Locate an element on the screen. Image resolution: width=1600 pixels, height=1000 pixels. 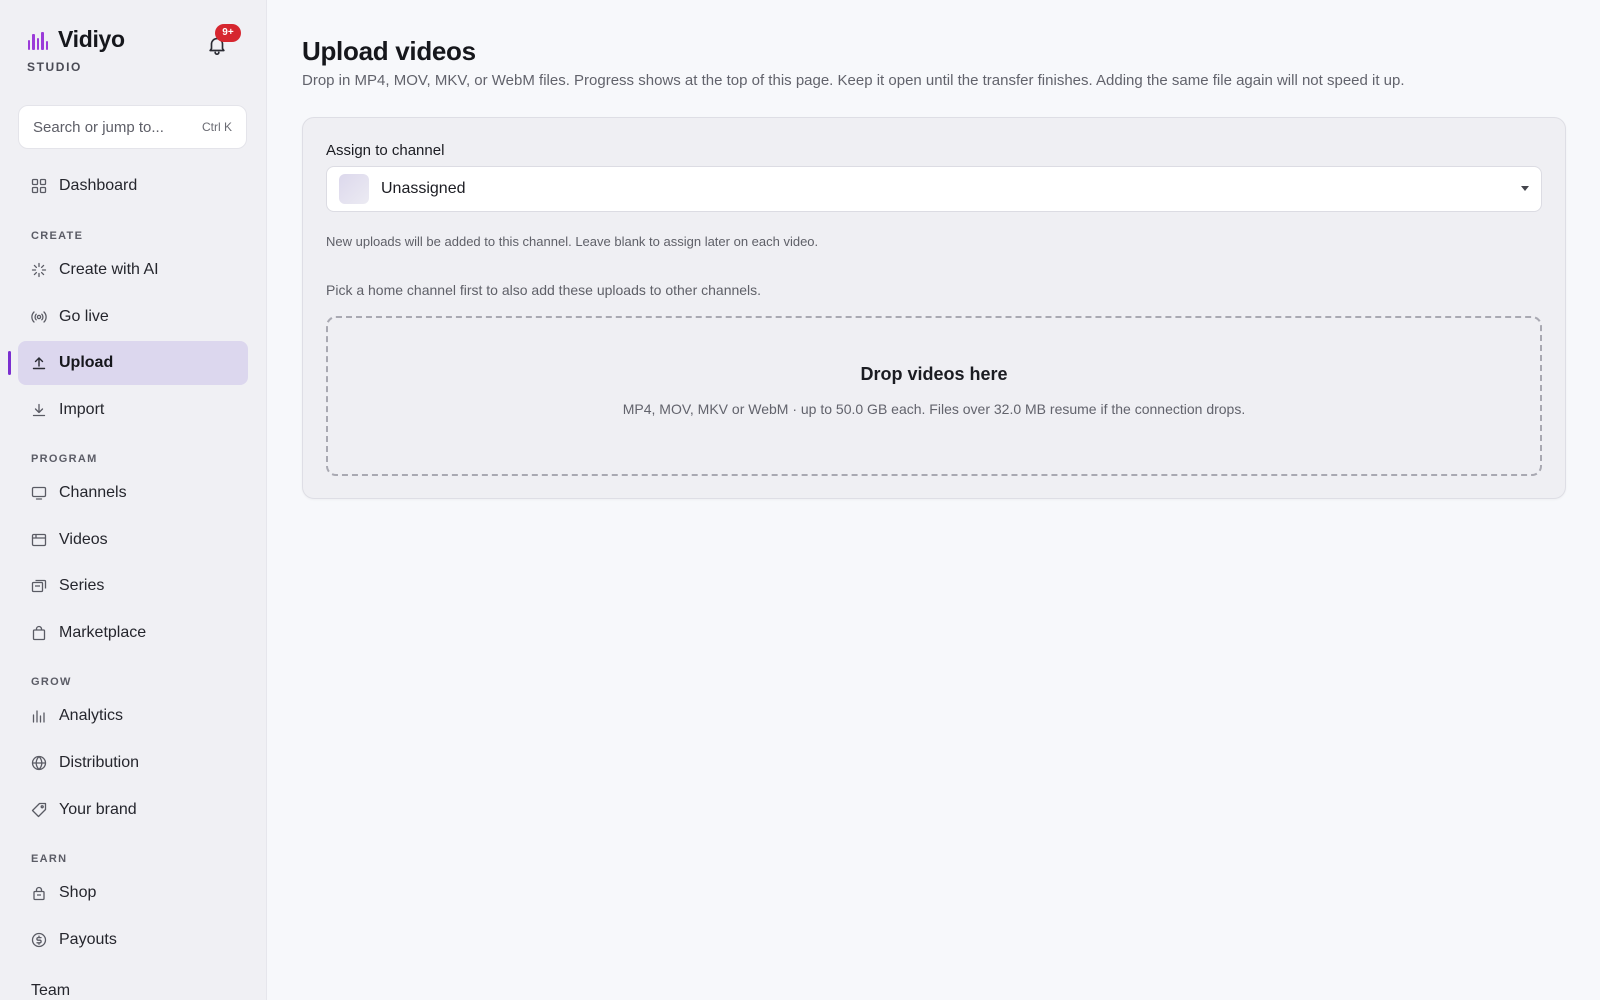
sidebar-item-analytics: Analytics is located at coordinates (133, 716).